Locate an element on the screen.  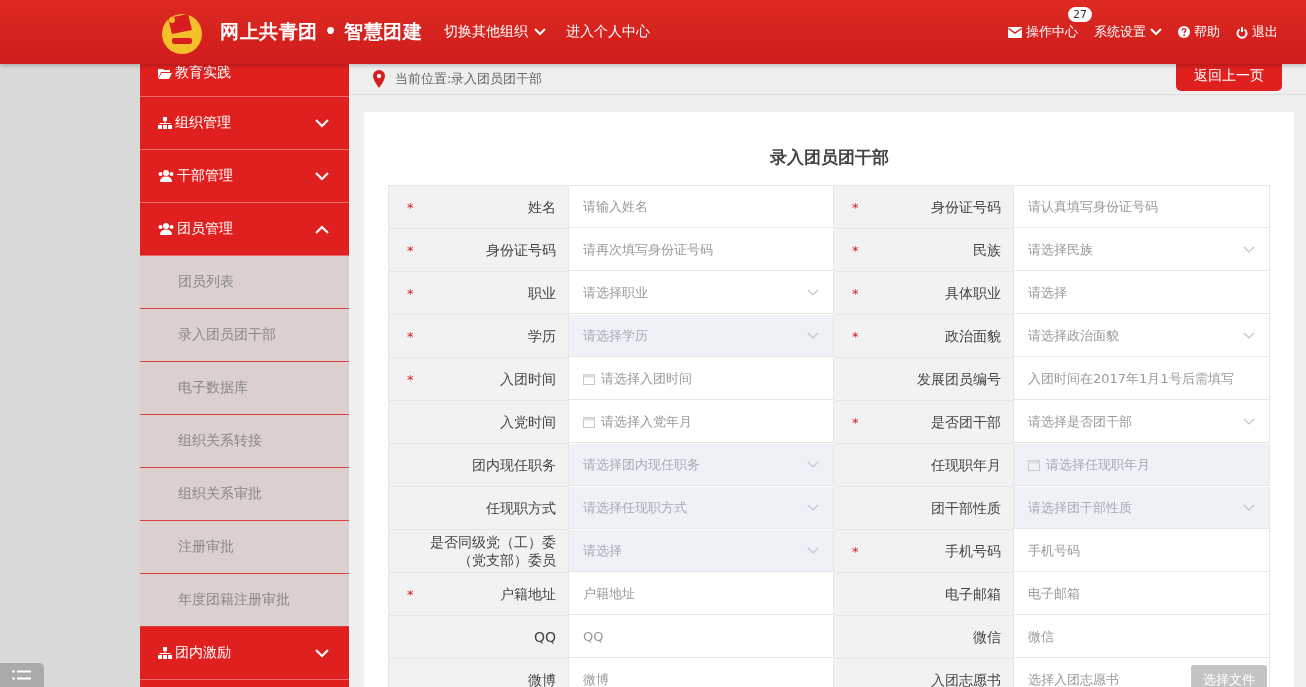
placeholder-text: 请选择民族 is located at coordinates (1060, 249).